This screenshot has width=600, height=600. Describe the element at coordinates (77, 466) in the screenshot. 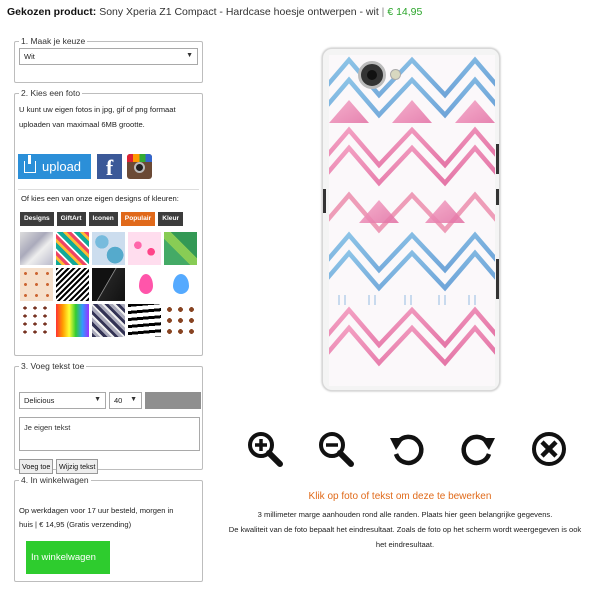

I see `edit-text-button: Wijzig tekst` at that location.